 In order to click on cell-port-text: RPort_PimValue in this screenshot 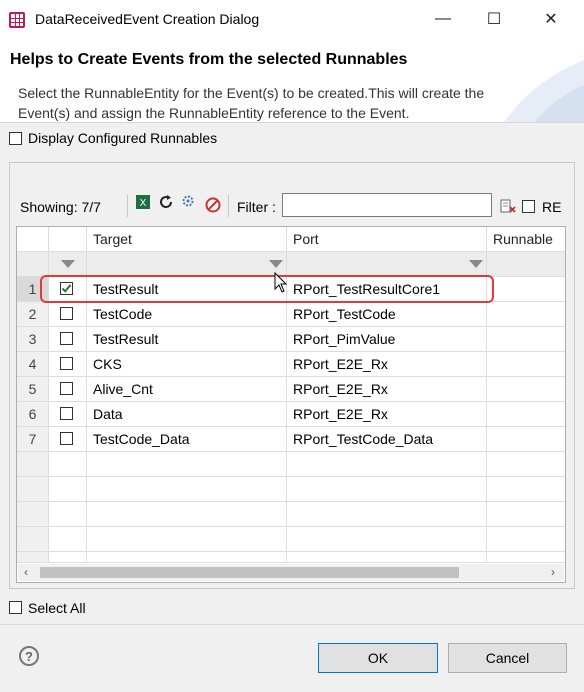, I will do `click(344, 339)`.